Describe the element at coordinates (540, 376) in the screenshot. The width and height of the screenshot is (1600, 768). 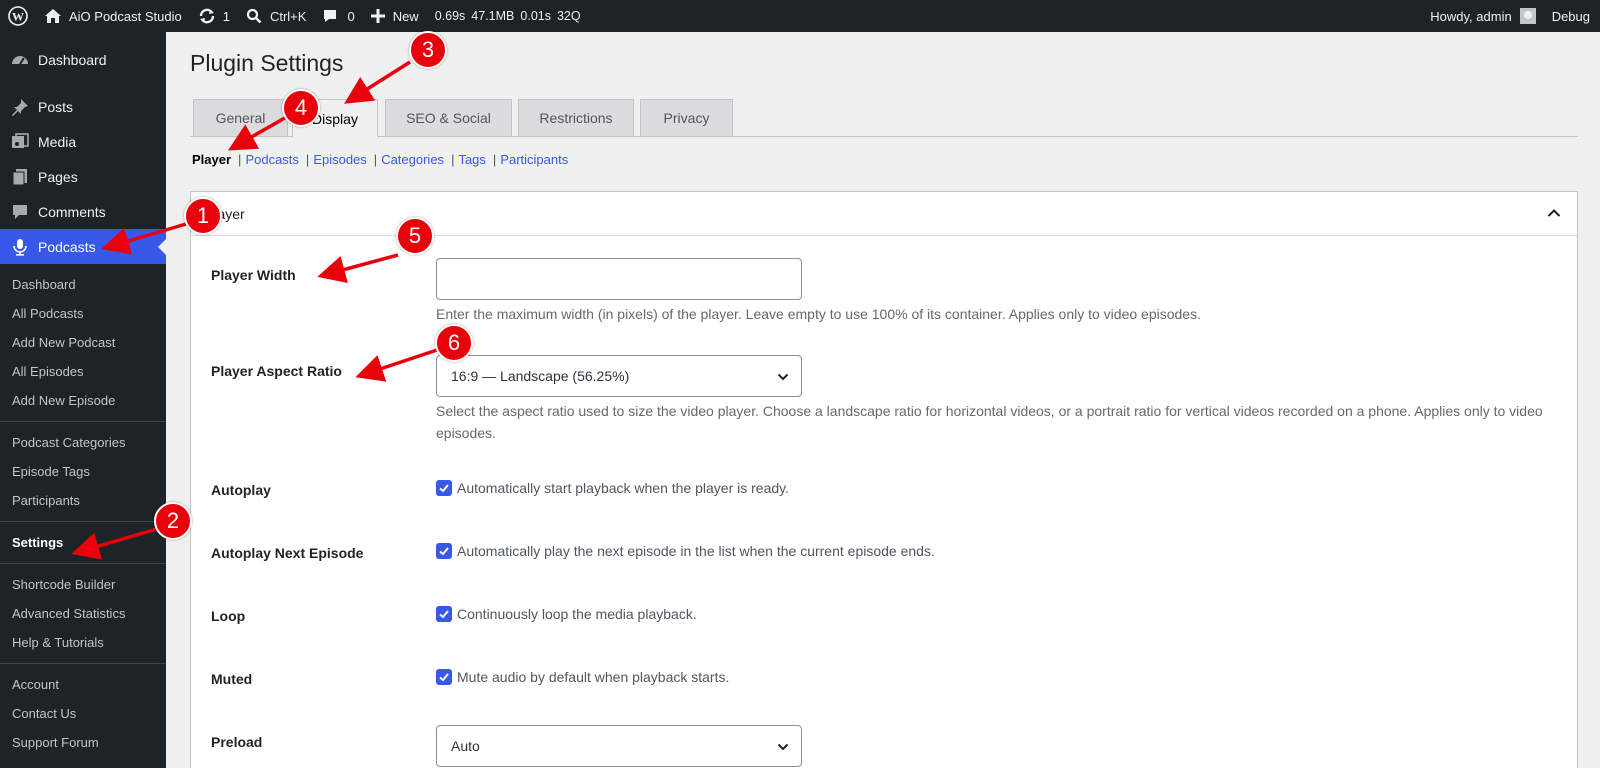
I see `aspect-ratio-selected-value: 16:9 — Landscape (56.25%)` at that location.